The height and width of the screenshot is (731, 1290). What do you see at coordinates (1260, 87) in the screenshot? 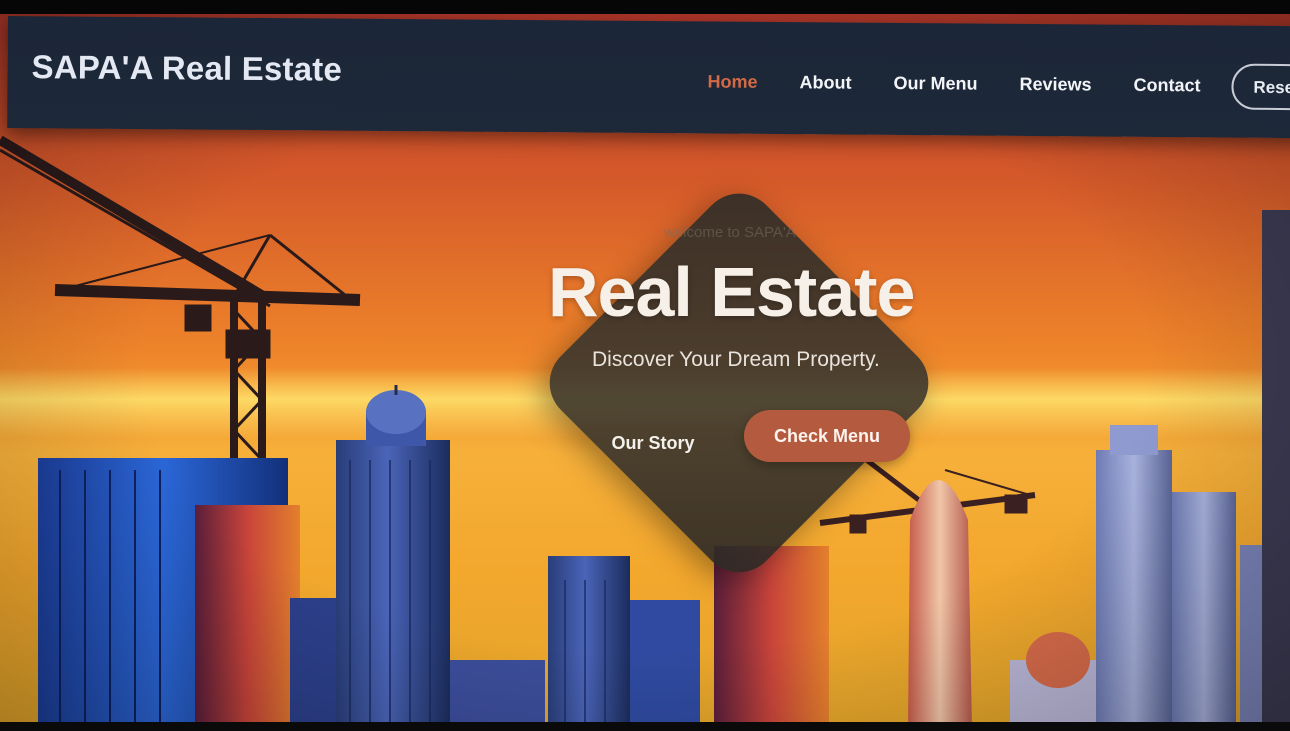
I see `reserve-button: Rese` at bounding box center [1260, 87].